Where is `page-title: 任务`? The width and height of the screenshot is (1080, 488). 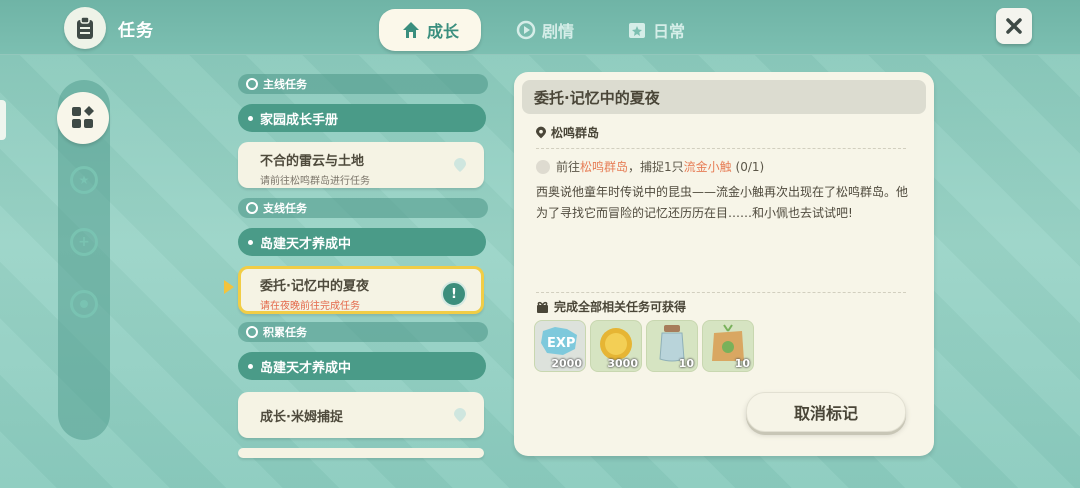
page-title: 任务 is located at coordinates (136, 31).